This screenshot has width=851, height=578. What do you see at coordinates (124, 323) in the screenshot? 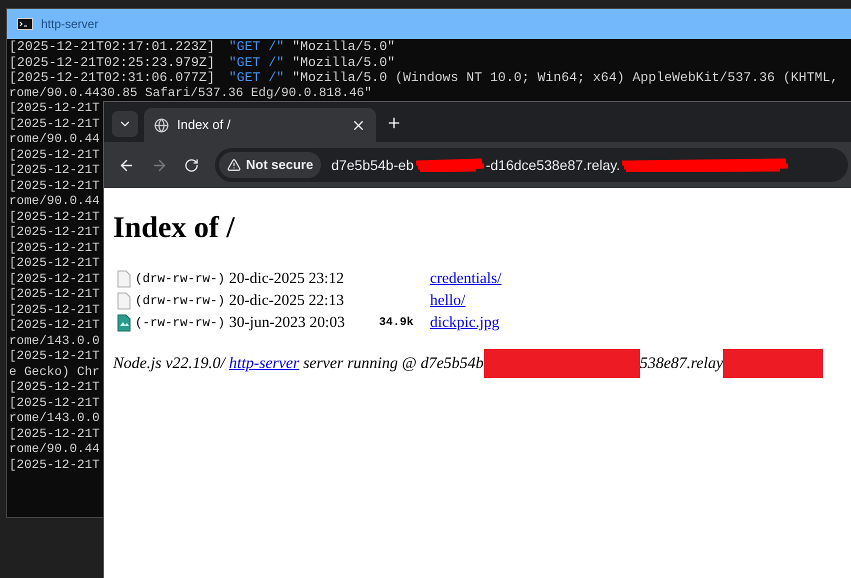
I see `image-file-icon` at bounding box center [124, 323].